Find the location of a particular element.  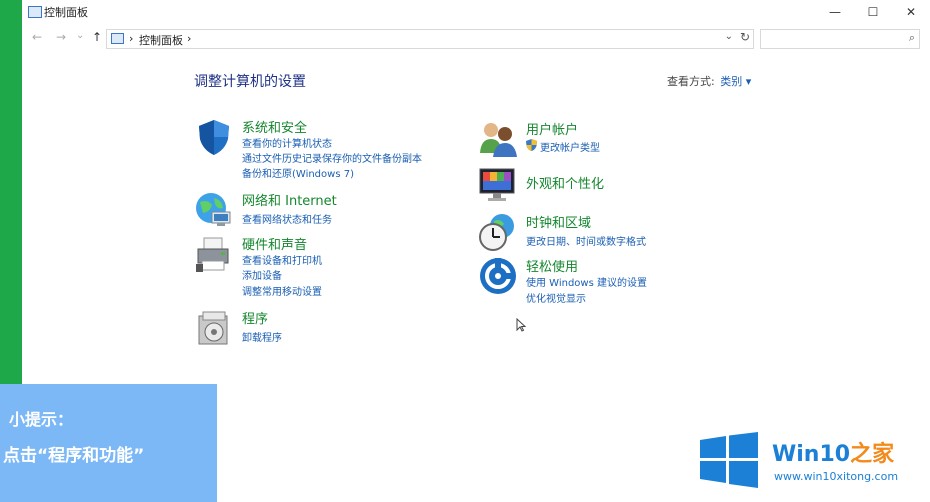

category-title: 硬件和声音 is located at coordinates (274, 243).